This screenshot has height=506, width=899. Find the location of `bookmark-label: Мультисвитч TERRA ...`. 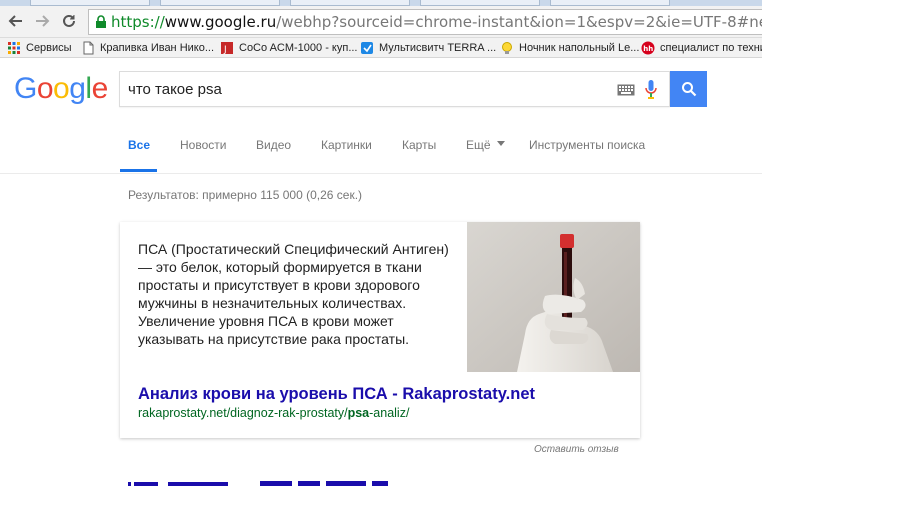

bookmark-label: Мультисвитч TERRA ... is located at coordinates (438, 48).